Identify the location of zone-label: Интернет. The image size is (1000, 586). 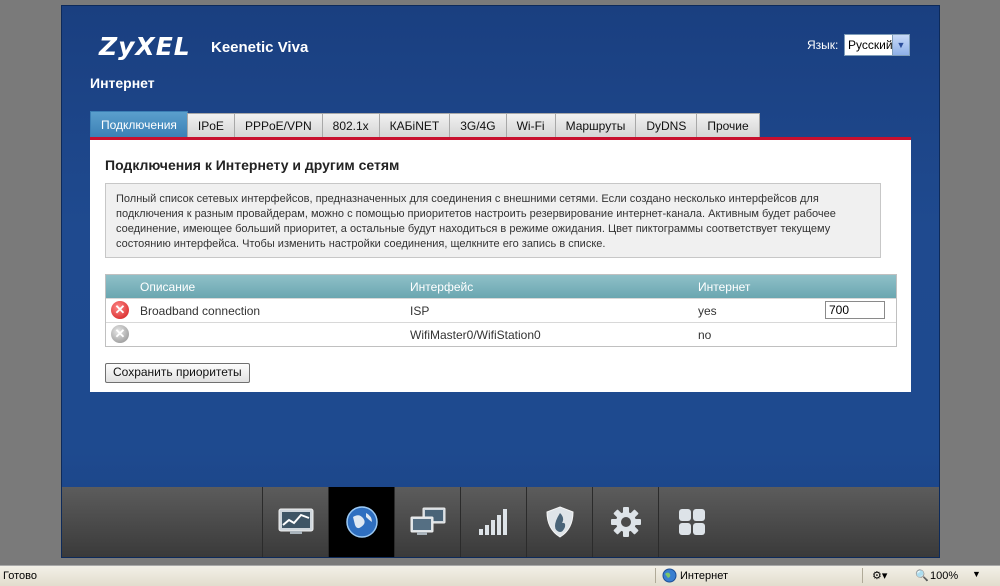
(704, 576).